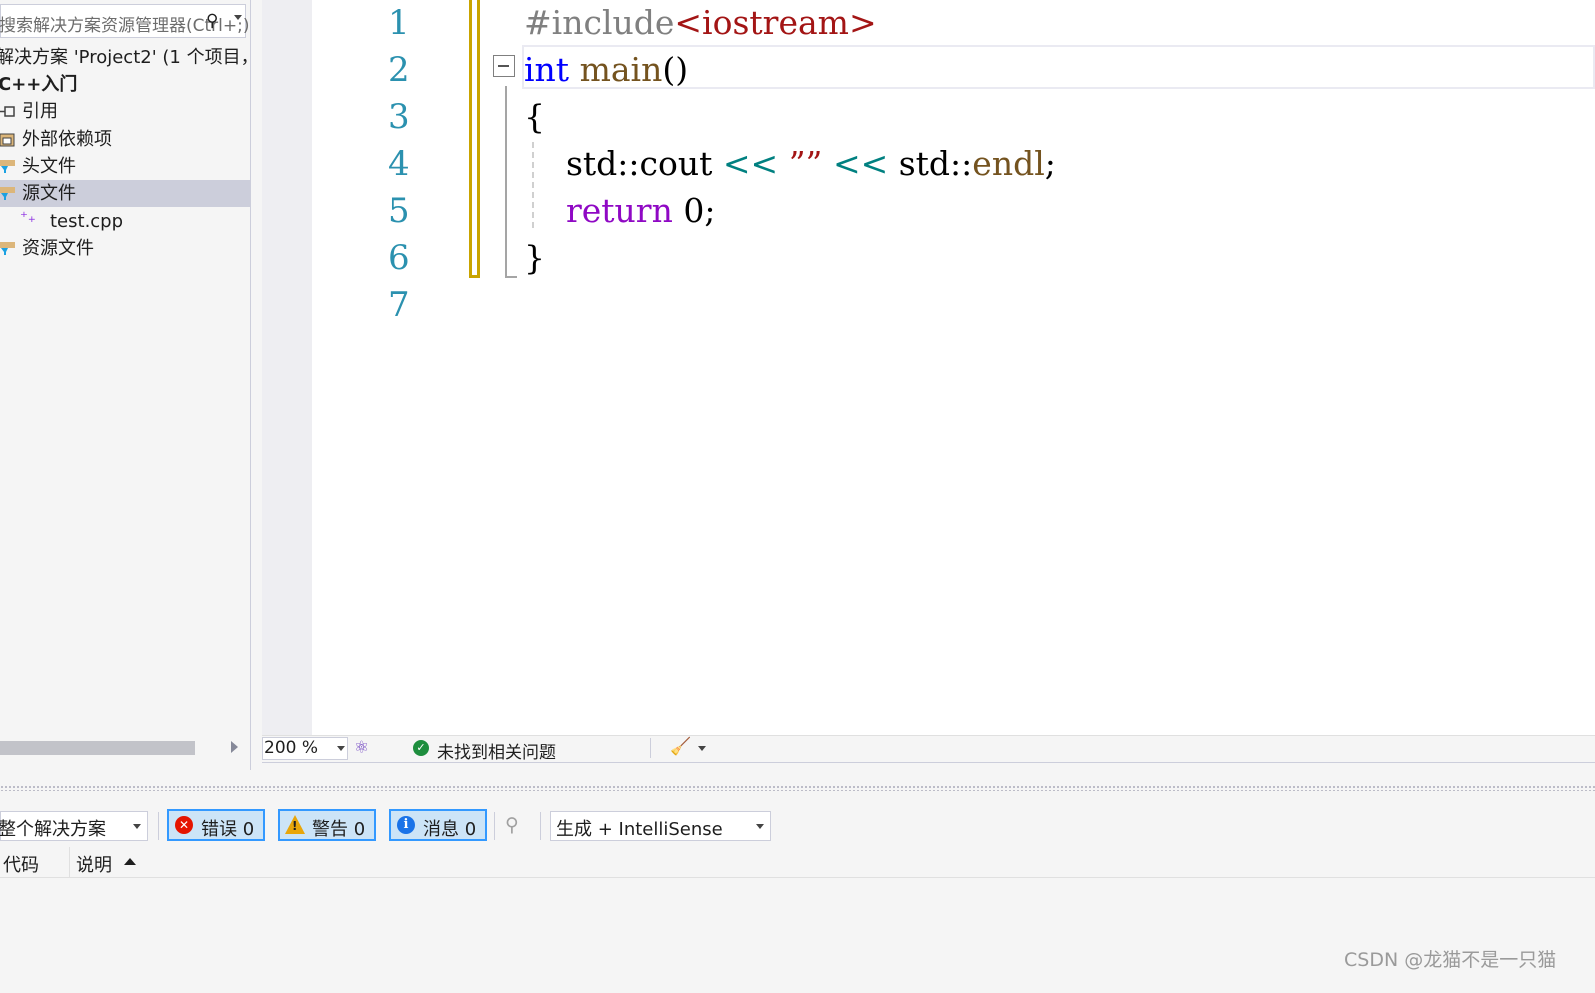 This screenshot has width=1595, height=993. I want to click on warnings-filter-button: ! 警告 0, so click(327, 825).